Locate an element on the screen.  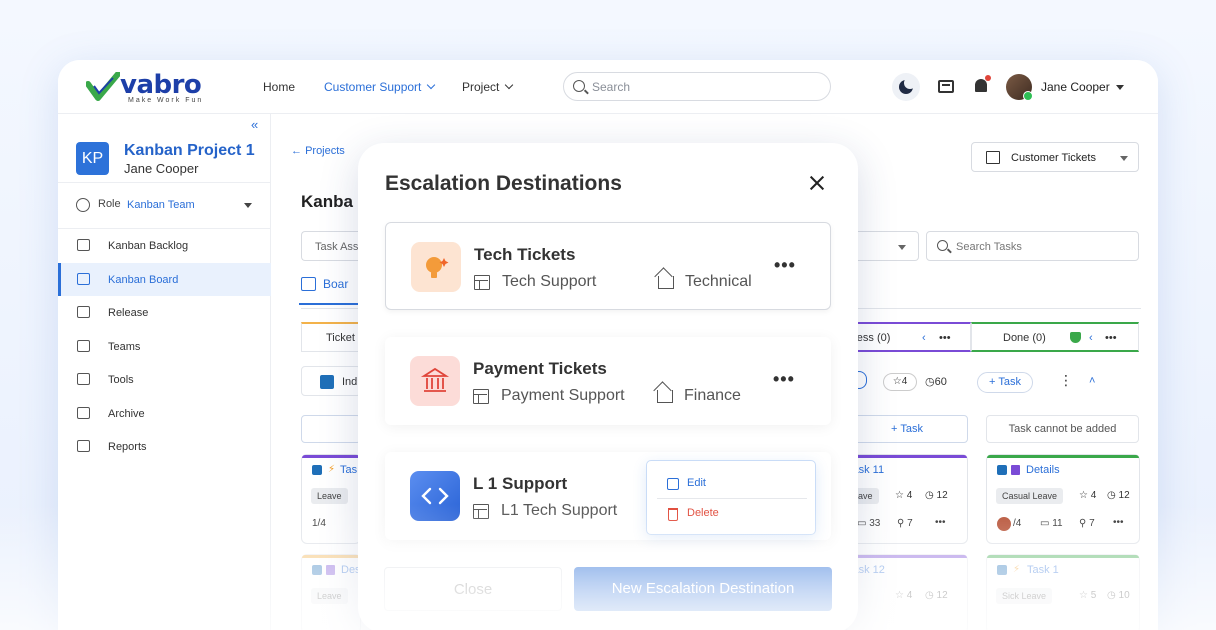
role-select: Role Kanban Team is located at coordinates (166, 208).